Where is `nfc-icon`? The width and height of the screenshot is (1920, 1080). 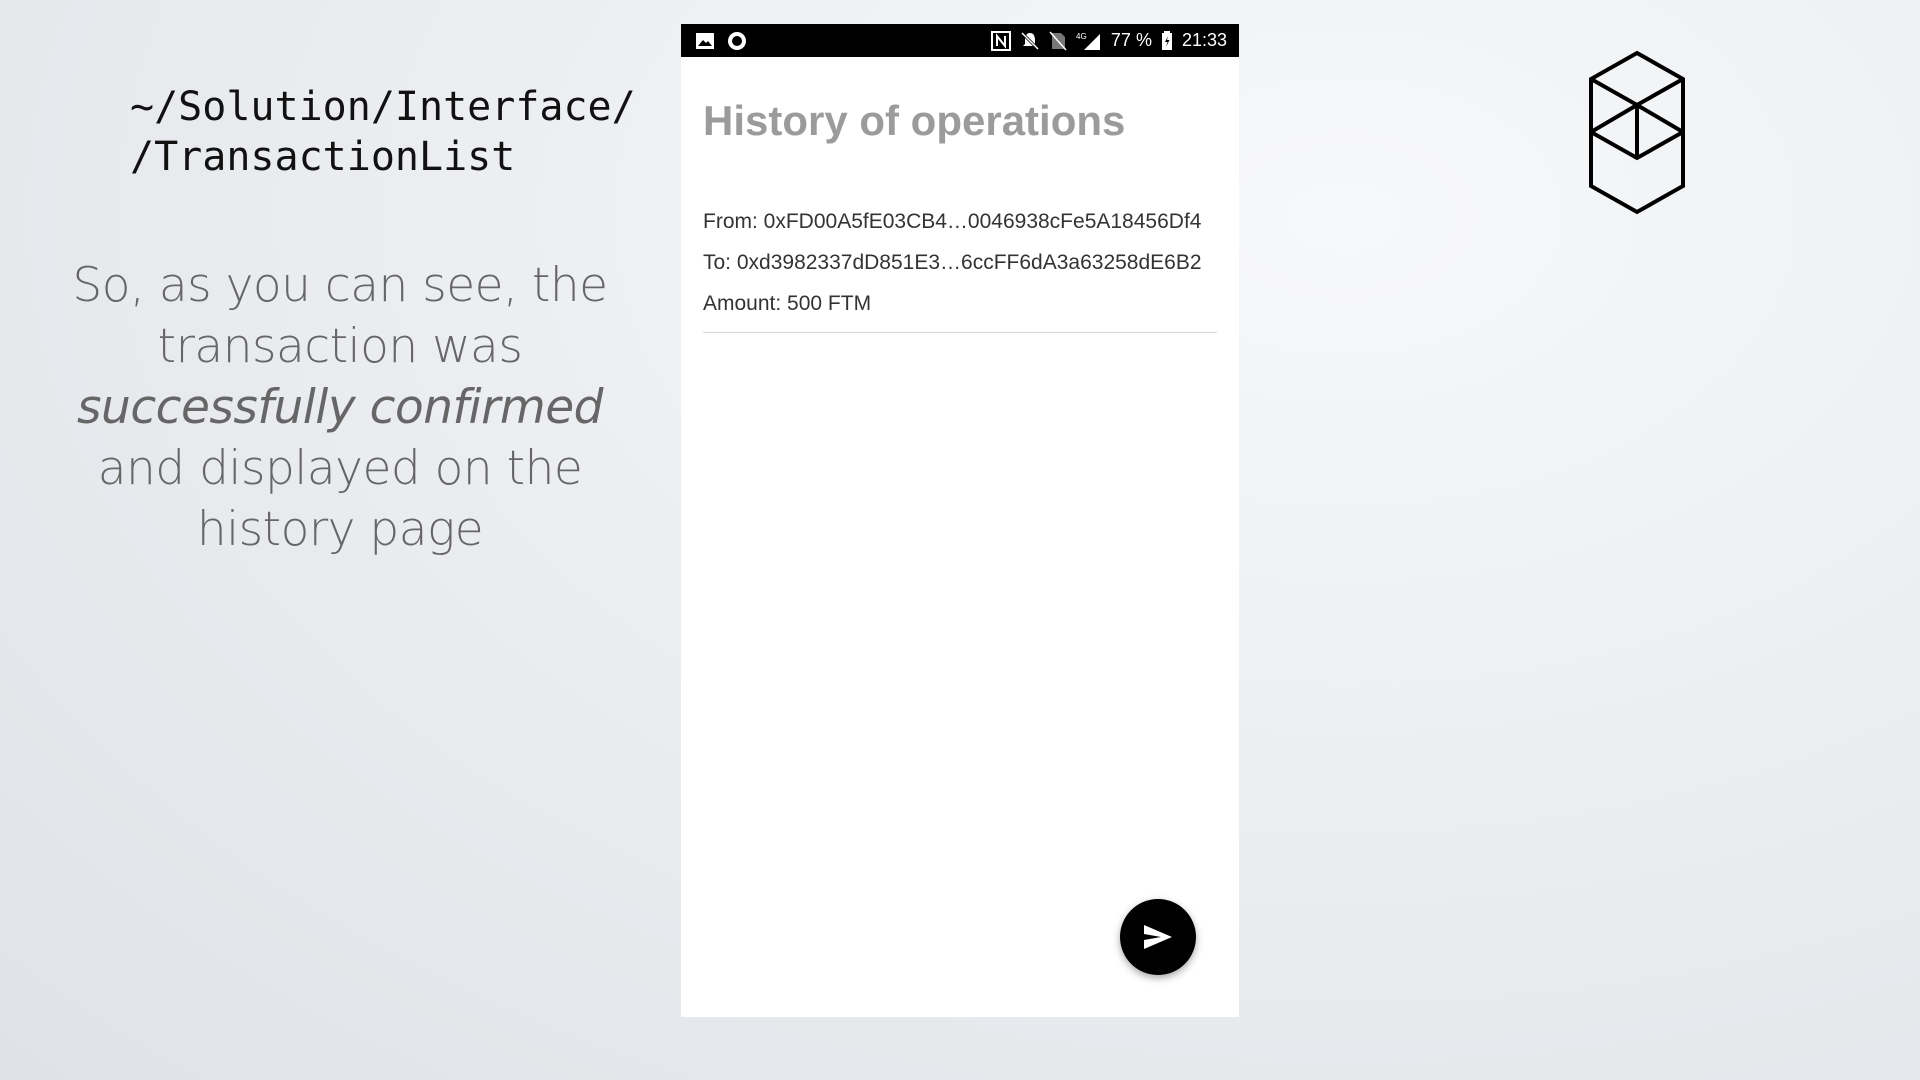
nfc-icon is located at coordinates (1000, 40).